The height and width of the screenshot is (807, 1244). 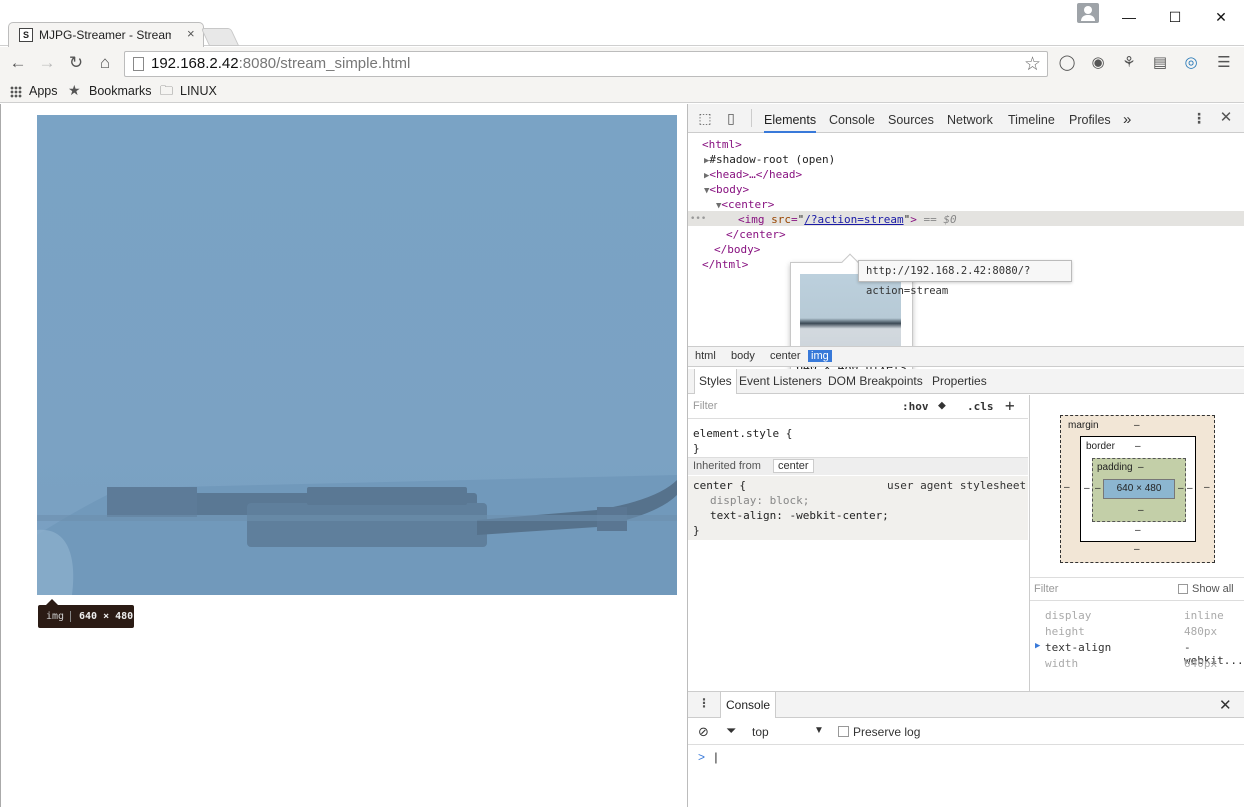 What do you see at coordinates (1183, 589) in the screenshot?
I see `show-all-checkbox` at bounding box center [1183, 589].